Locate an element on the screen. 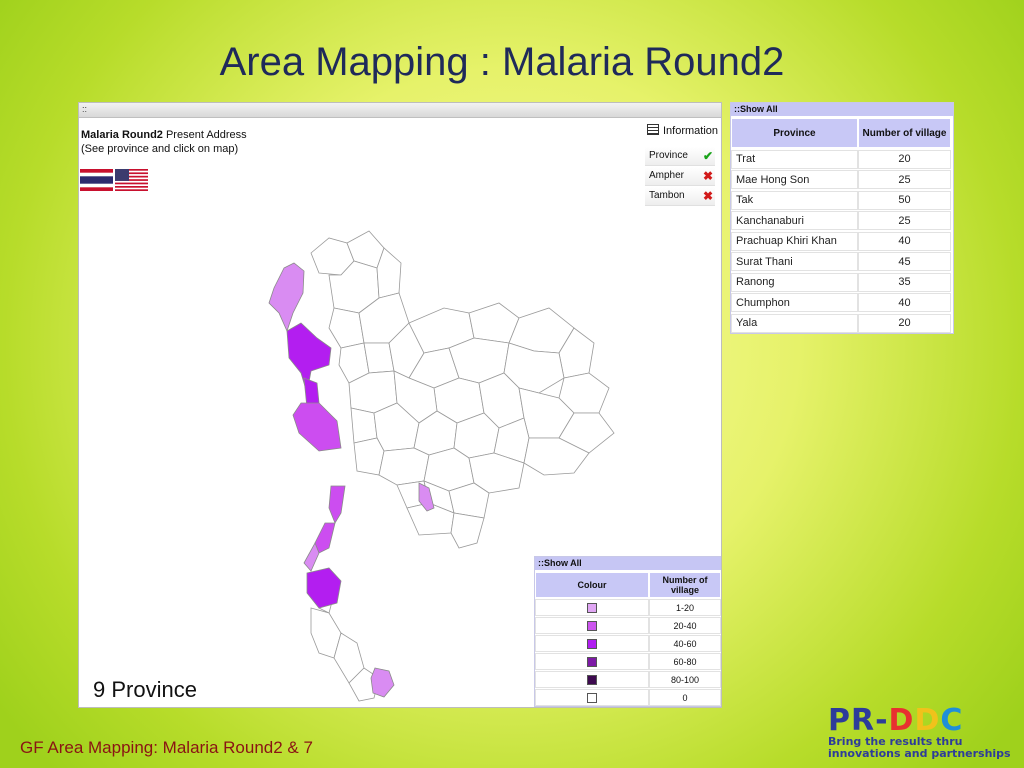  us-flag-icon is located at coordinates (131, 180).